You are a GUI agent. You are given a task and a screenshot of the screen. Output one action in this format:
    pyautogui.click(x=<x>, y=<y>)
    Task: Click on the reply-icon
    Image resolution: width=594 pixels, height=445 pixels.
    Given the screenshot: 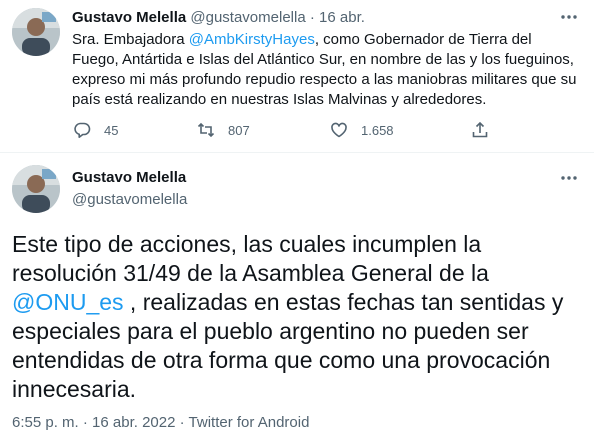 What is the action you would take?
    pyautogui.click(x=82, y=130)
    